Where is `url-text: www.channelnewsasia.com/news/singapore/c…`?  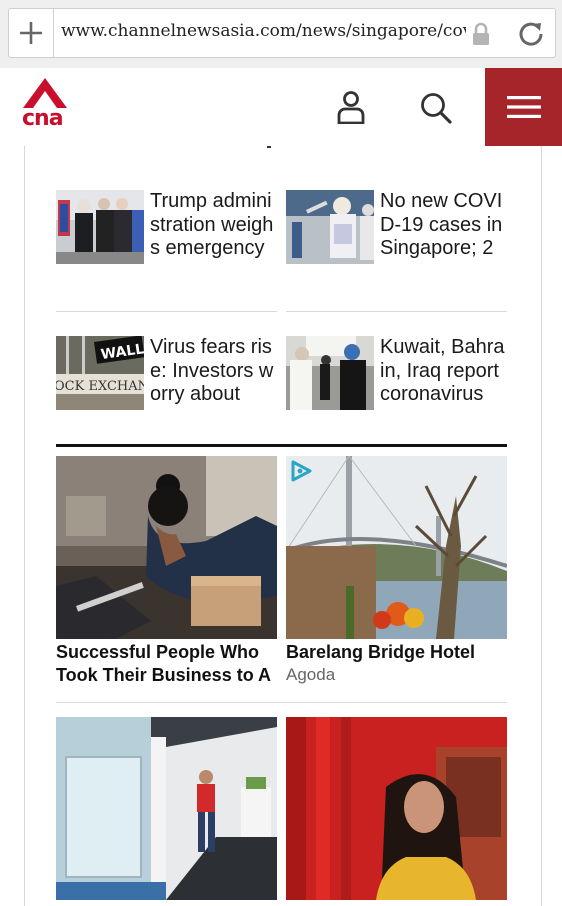 url-text: www.channelnewsasia.com/news/singapore/c… is located at coordinates (263, 31).